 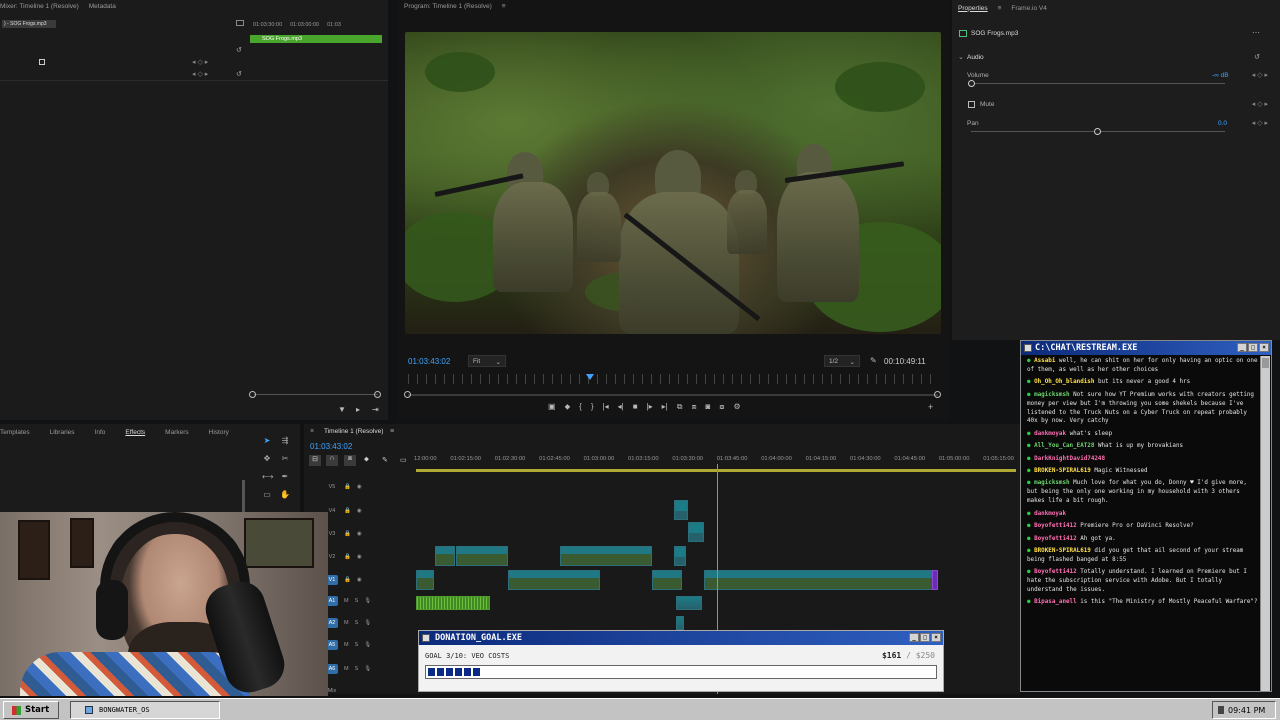 I want to click on scroll-handle-right, so click(x=937, y=394).